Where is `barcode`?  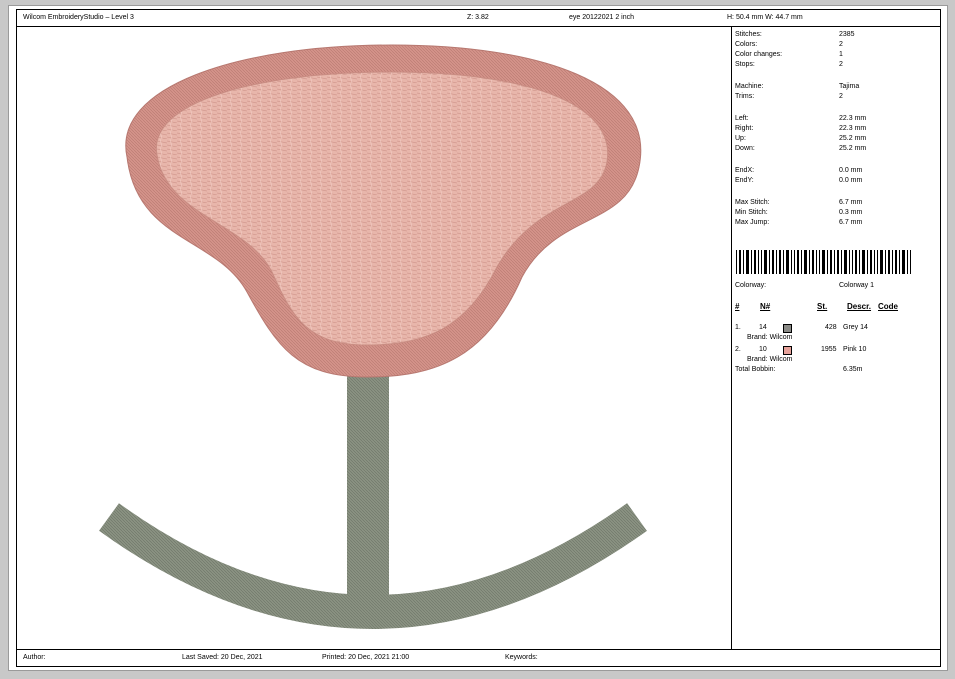
barcode is located at coordinates (823, 262).